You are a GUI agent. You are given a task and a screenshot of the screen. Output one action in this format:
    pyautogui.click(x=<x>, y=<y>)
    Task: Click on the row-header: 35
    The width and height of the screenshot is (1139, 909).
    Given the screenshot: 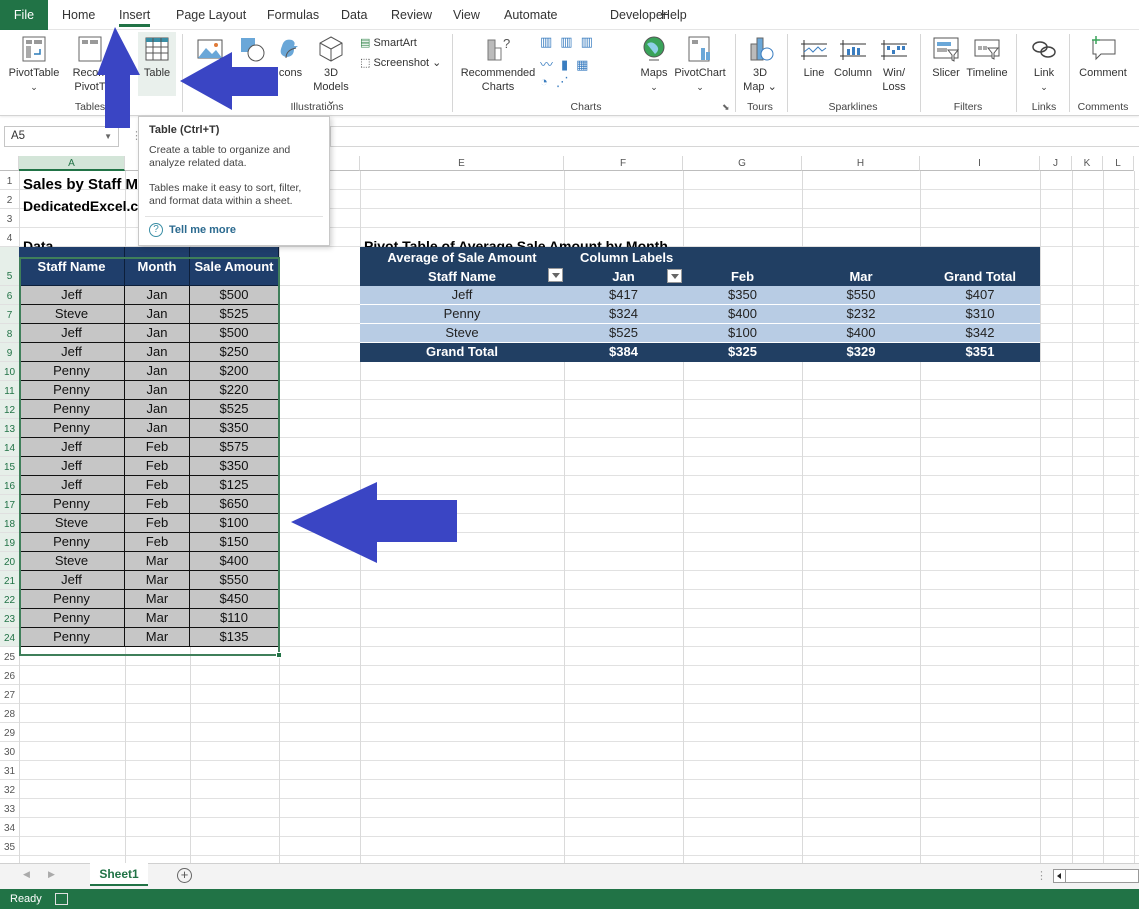 What is the action you would take?
    pyautogui.click(x=9, y=846)
    